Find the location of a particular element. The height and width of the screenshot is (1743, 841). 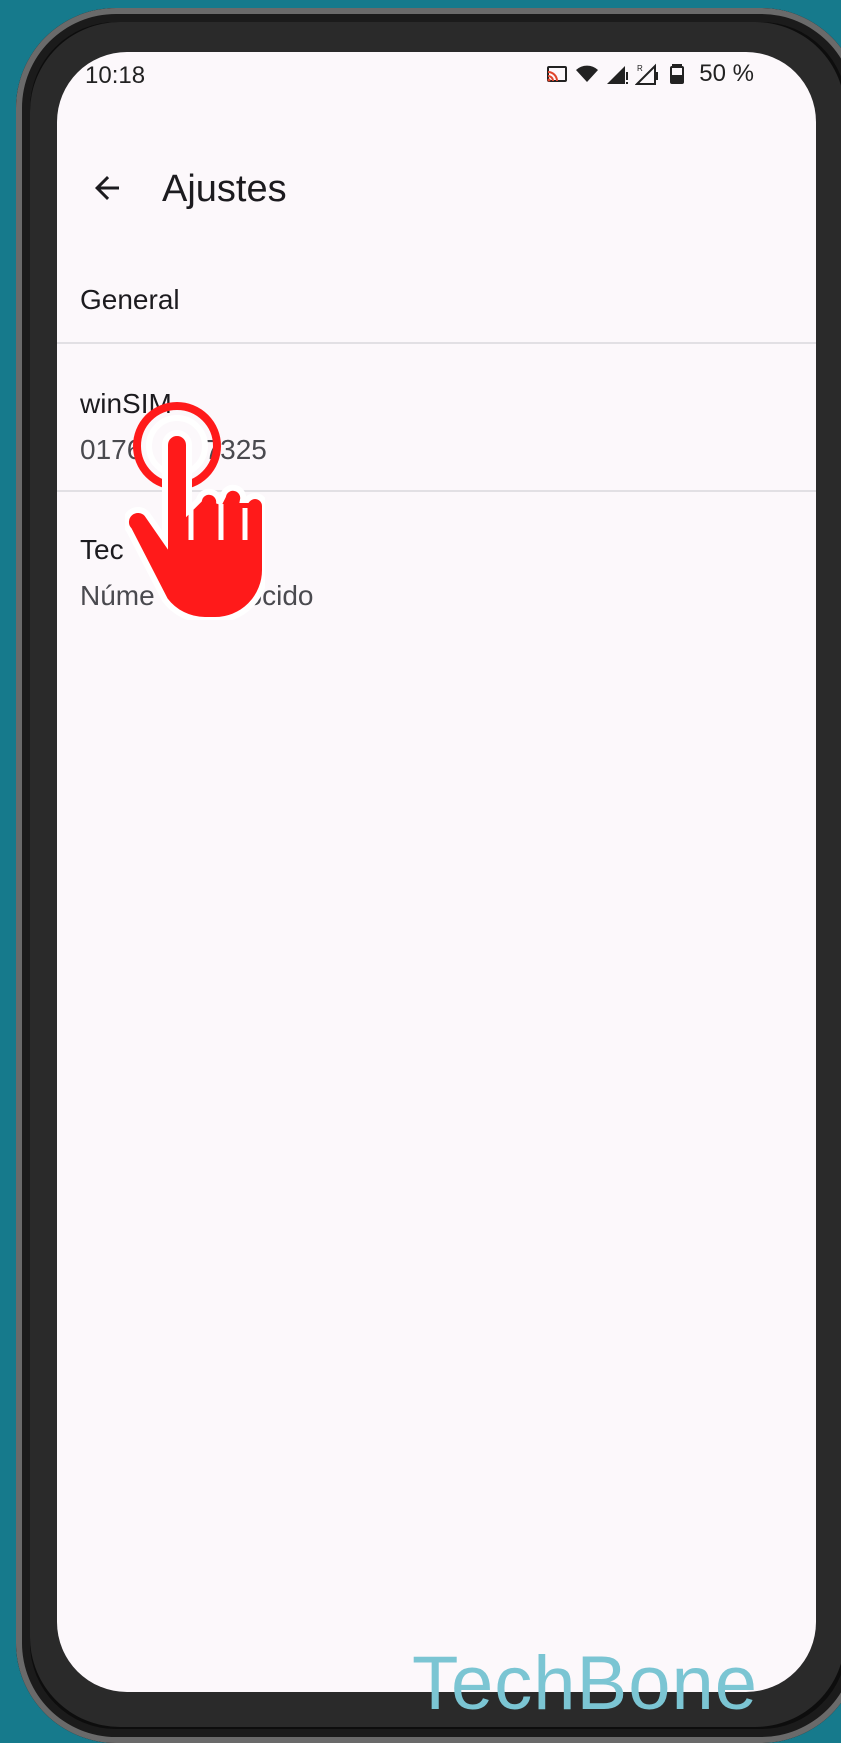

status-bar: 10:18 R 50 % is located at coordinates (436, 77).